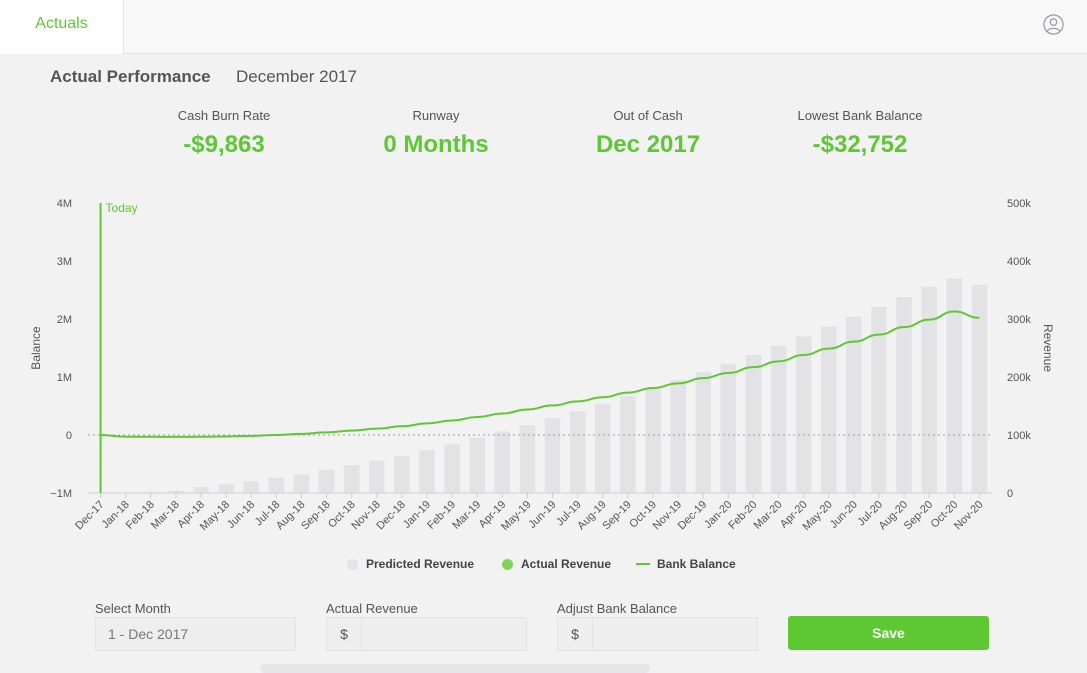  Describe the element at coordinates (693, 516) in the screenshot. I see `x-tick-label: Dec-19` at that location.